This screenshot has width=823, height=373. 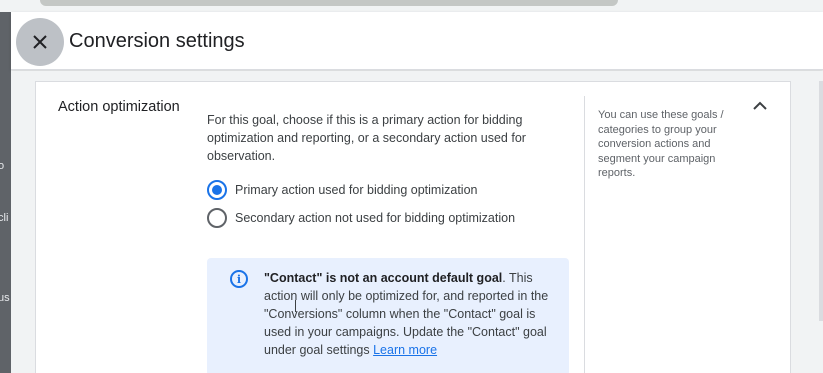 I want to click on right-scrollbar-track, so click(x=821, y=201).